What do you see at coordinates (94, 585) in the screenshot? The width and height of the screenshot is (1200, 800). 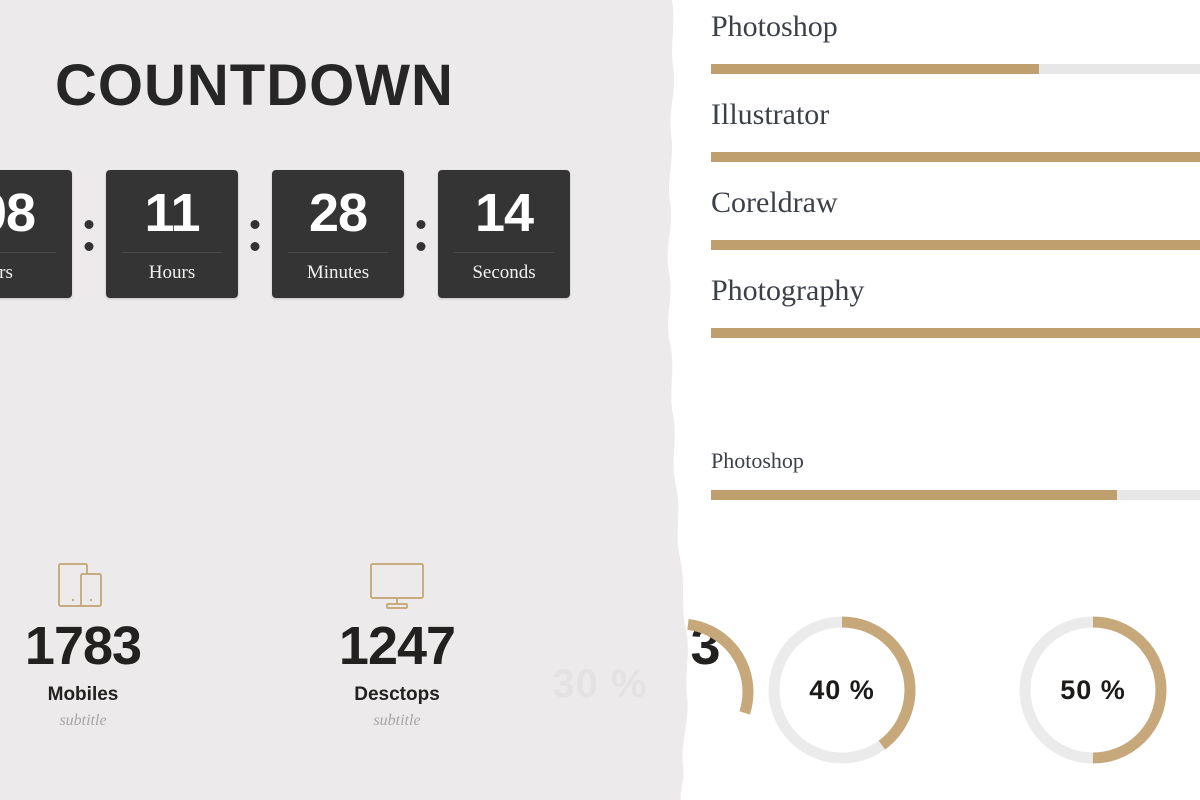 I see `mobile-devices-icon` at bounding box center [94, 585].